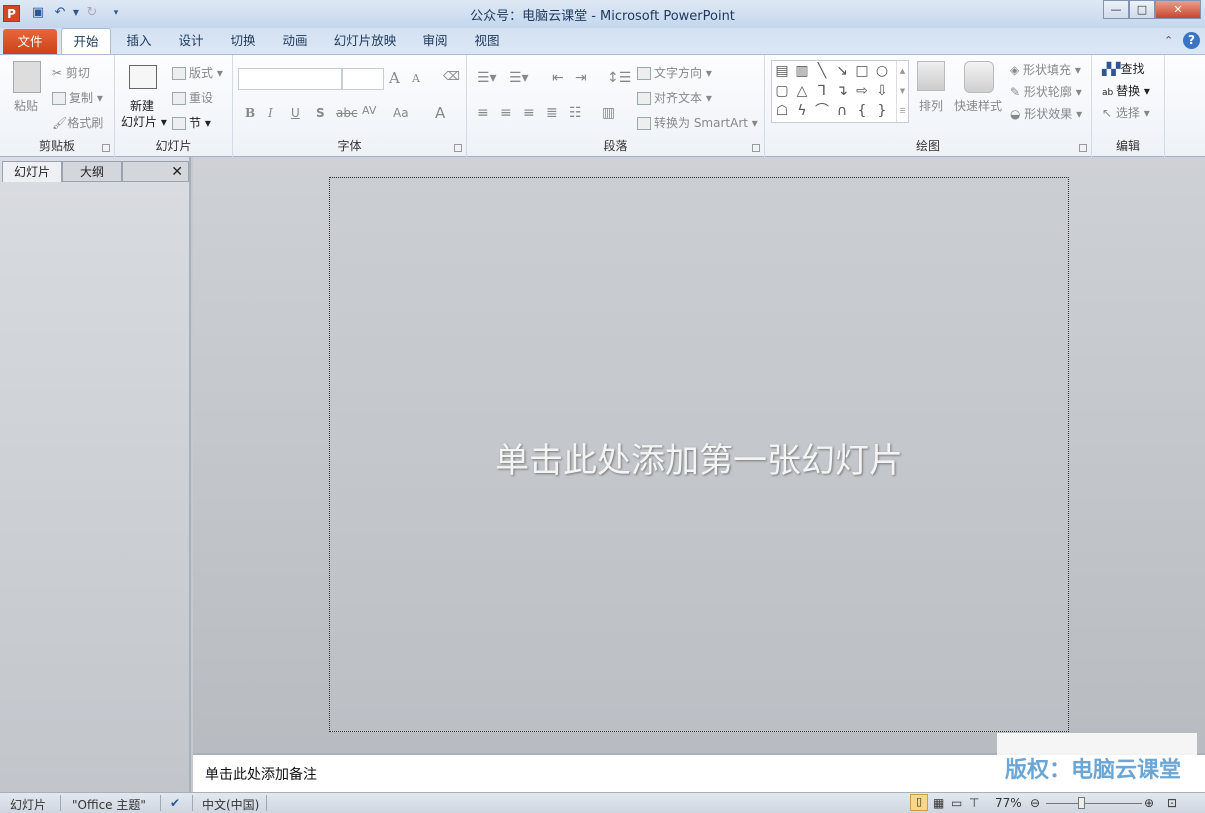 The image size is (1205, 813). What do you see at coordinates (529, 113) in the screenshot?
I see `align-right-icon: ≡` at bounding box center [529, 113].